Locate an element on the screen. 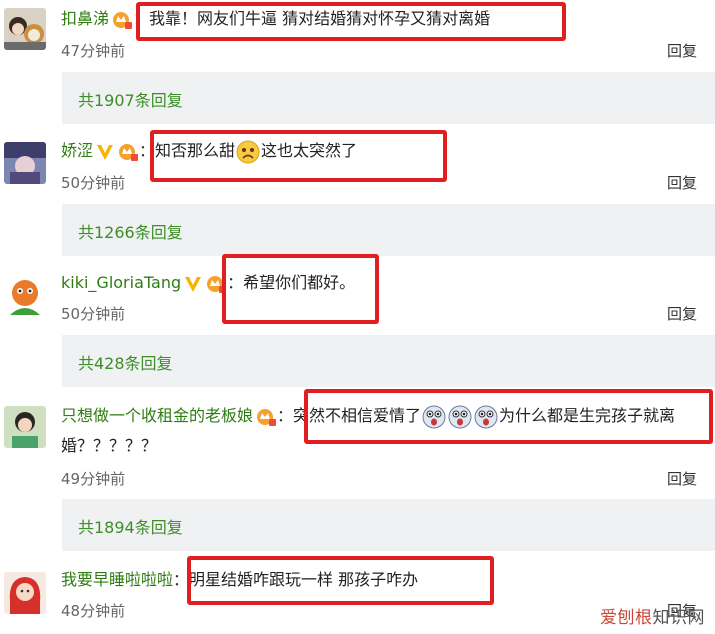 The width and height of the screenshot is (715, 634). colon: ： is located at coordinates (285, 415).